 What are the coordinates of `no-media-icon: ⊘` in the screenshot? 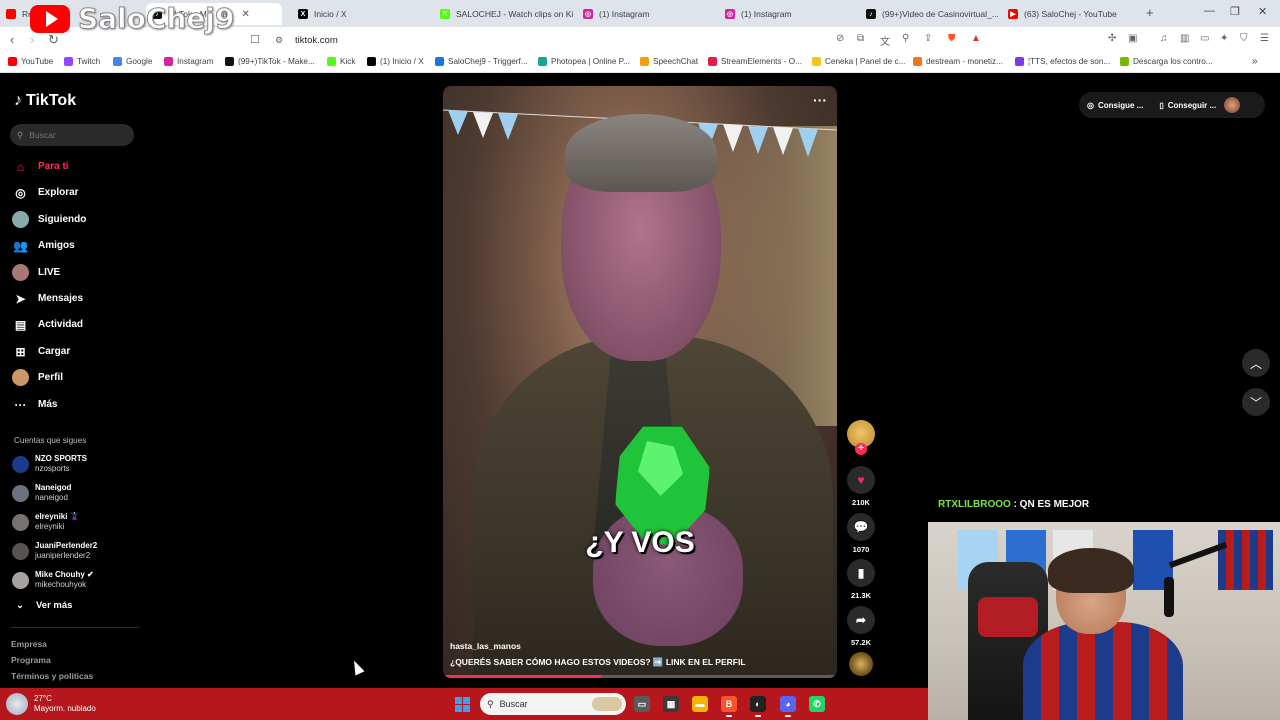 It's located at (840, 38).